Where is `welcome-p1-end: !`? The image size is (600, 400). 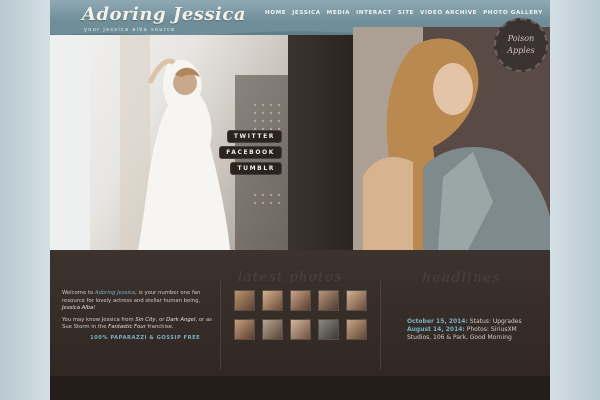
welcome-p1-end: ! is located at coordinates (94, 308).